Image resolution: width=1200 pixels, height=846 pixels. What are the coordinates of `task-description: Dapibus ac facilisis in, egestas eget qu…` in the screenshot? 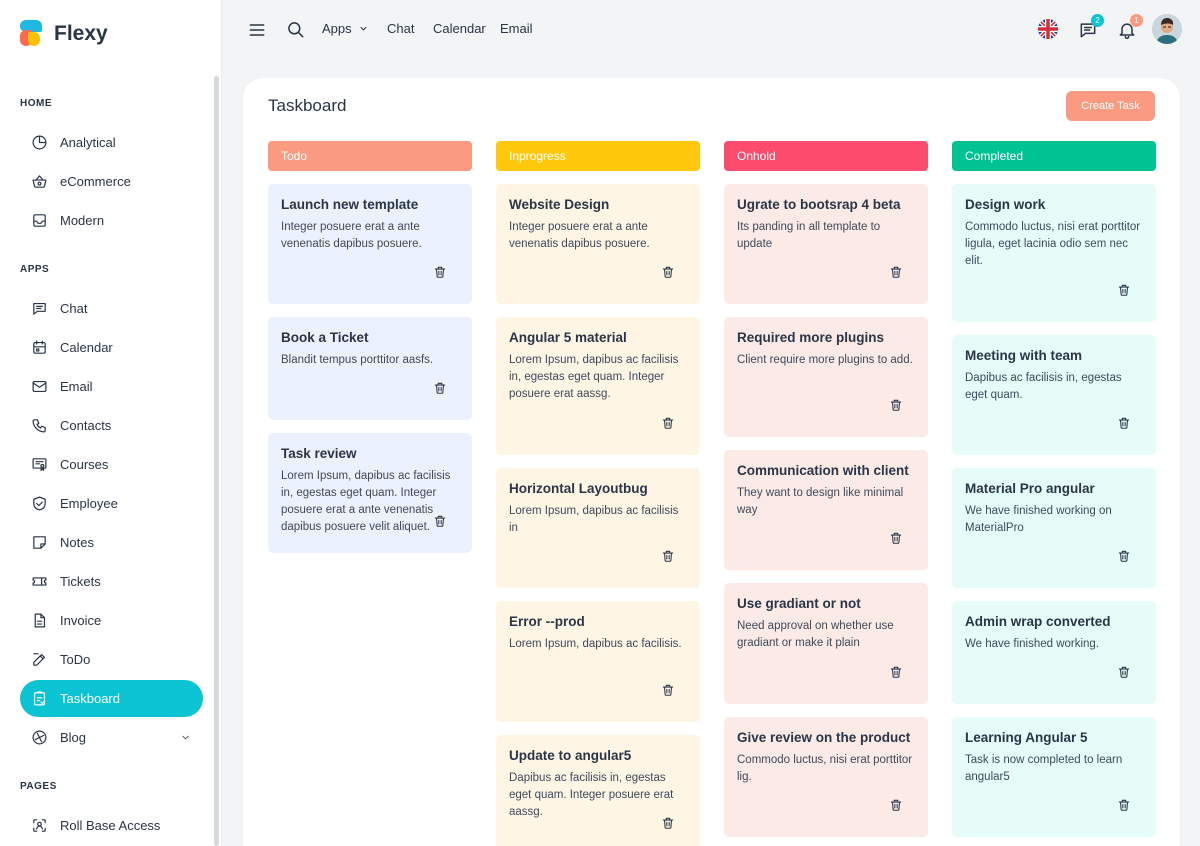 It's located at (1043, 386).